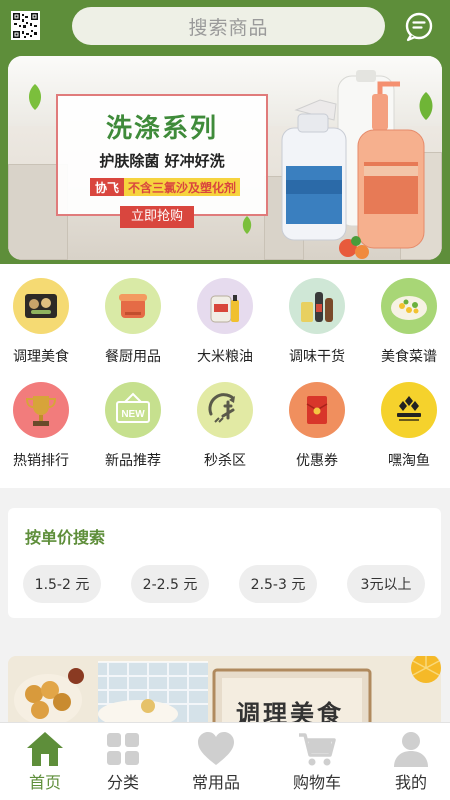 This screenshot has height=800, width=450. I want to click on heart-icon, so click(216, 748).